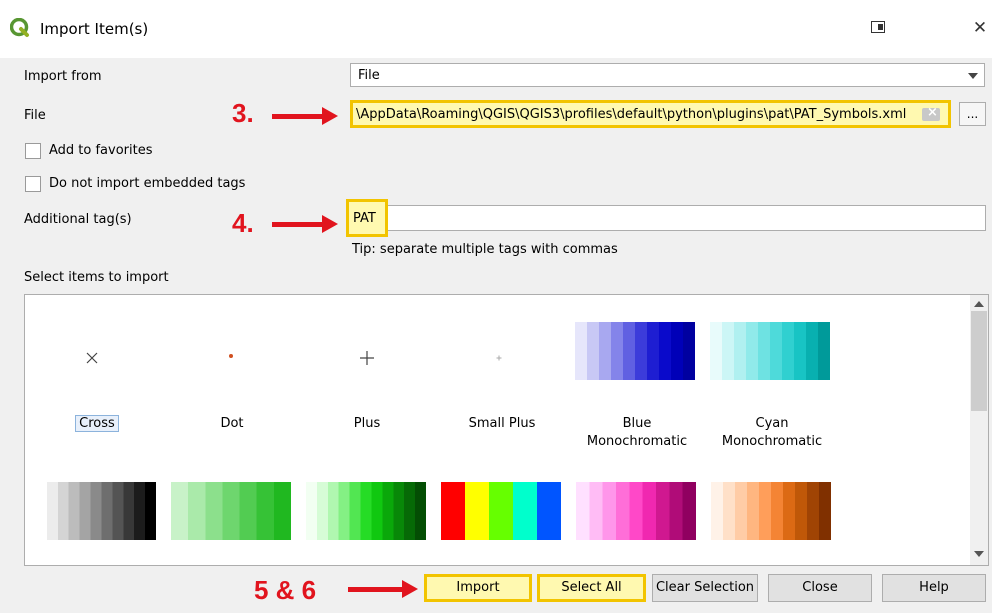  I want to click on blue-ramp-preview, so click(635, 351).